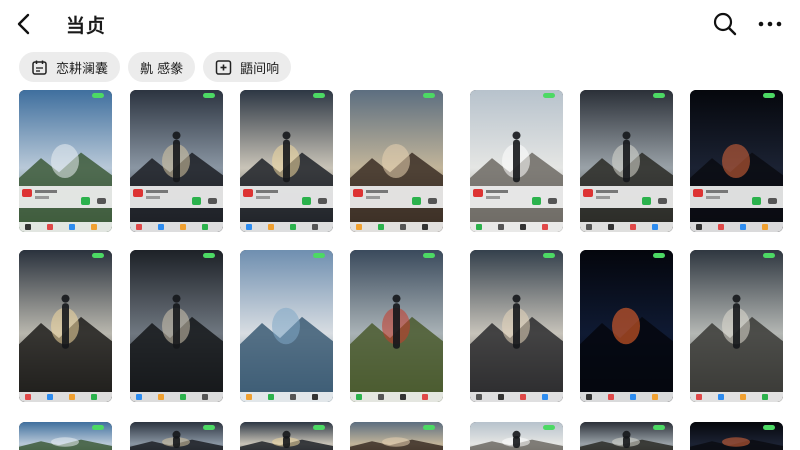 The height and width of the screenshot is (450, 800). I want to click on chip-calendar: 恋耕澜囊, so click(70, 67).